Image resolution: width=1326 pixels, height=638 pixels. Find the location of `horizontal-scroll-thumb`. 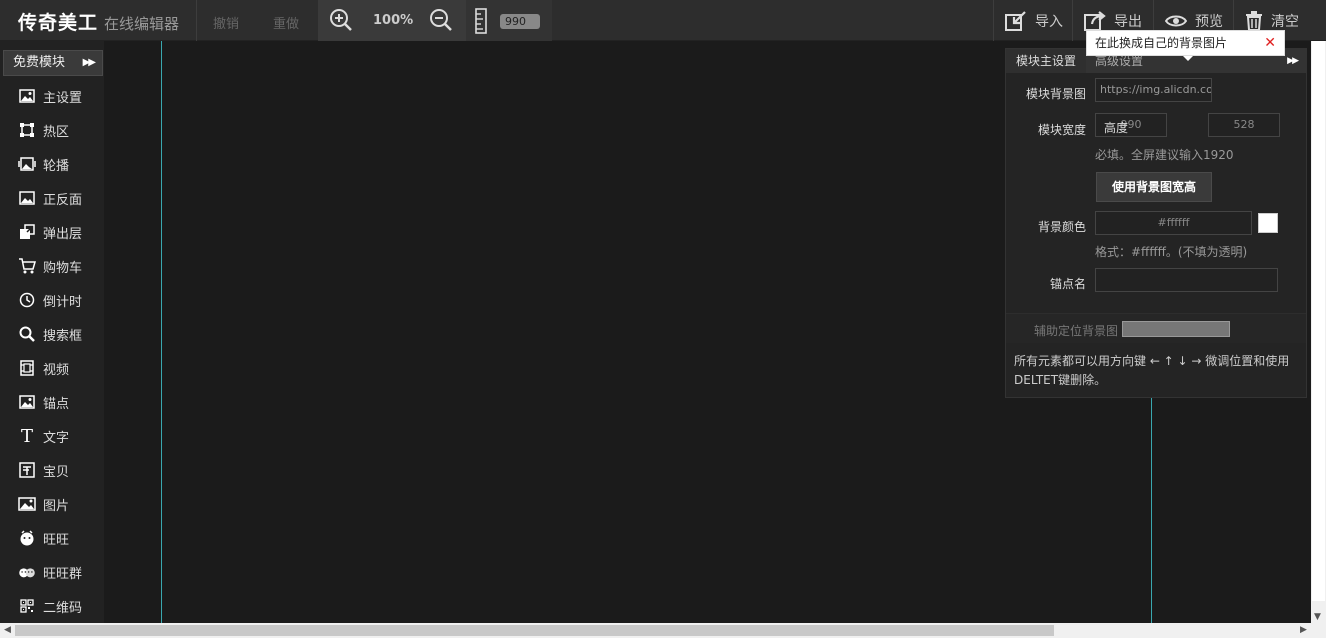

horizontal-scroll-thumb is located at coordinates (534, 630).